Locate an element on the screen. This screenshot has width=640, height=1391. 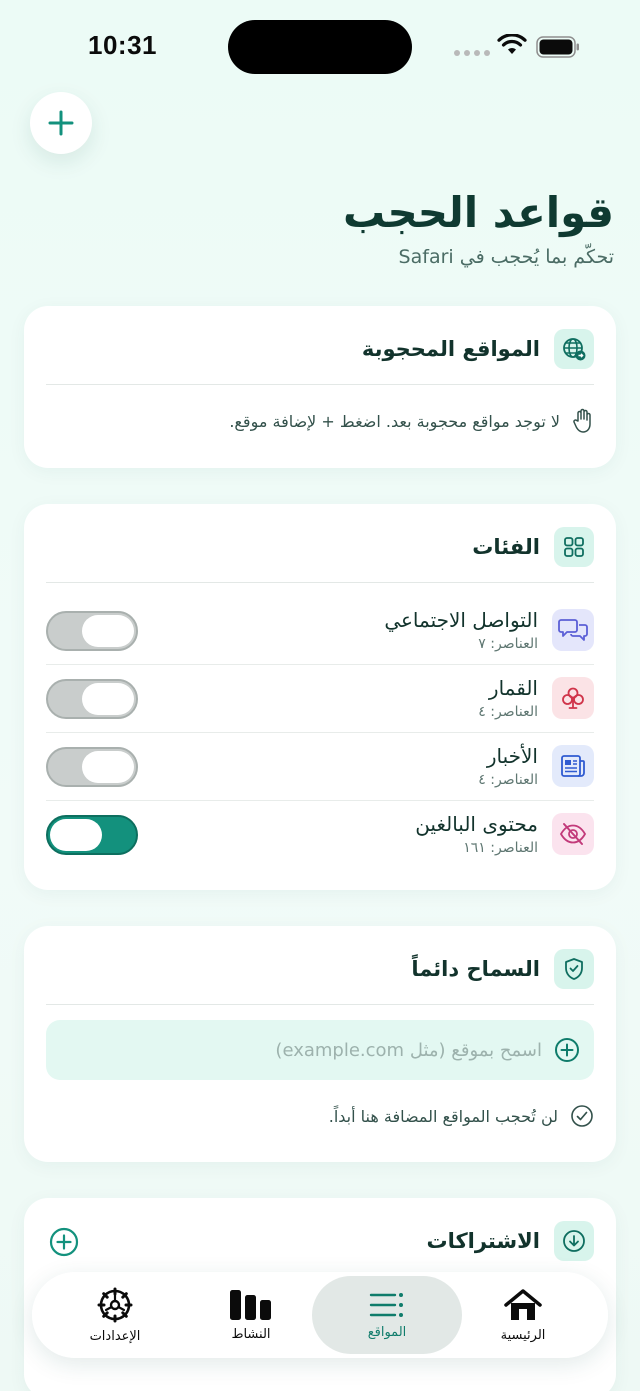
tab-label: الإعدادات is located at coordinates (115, 1336).